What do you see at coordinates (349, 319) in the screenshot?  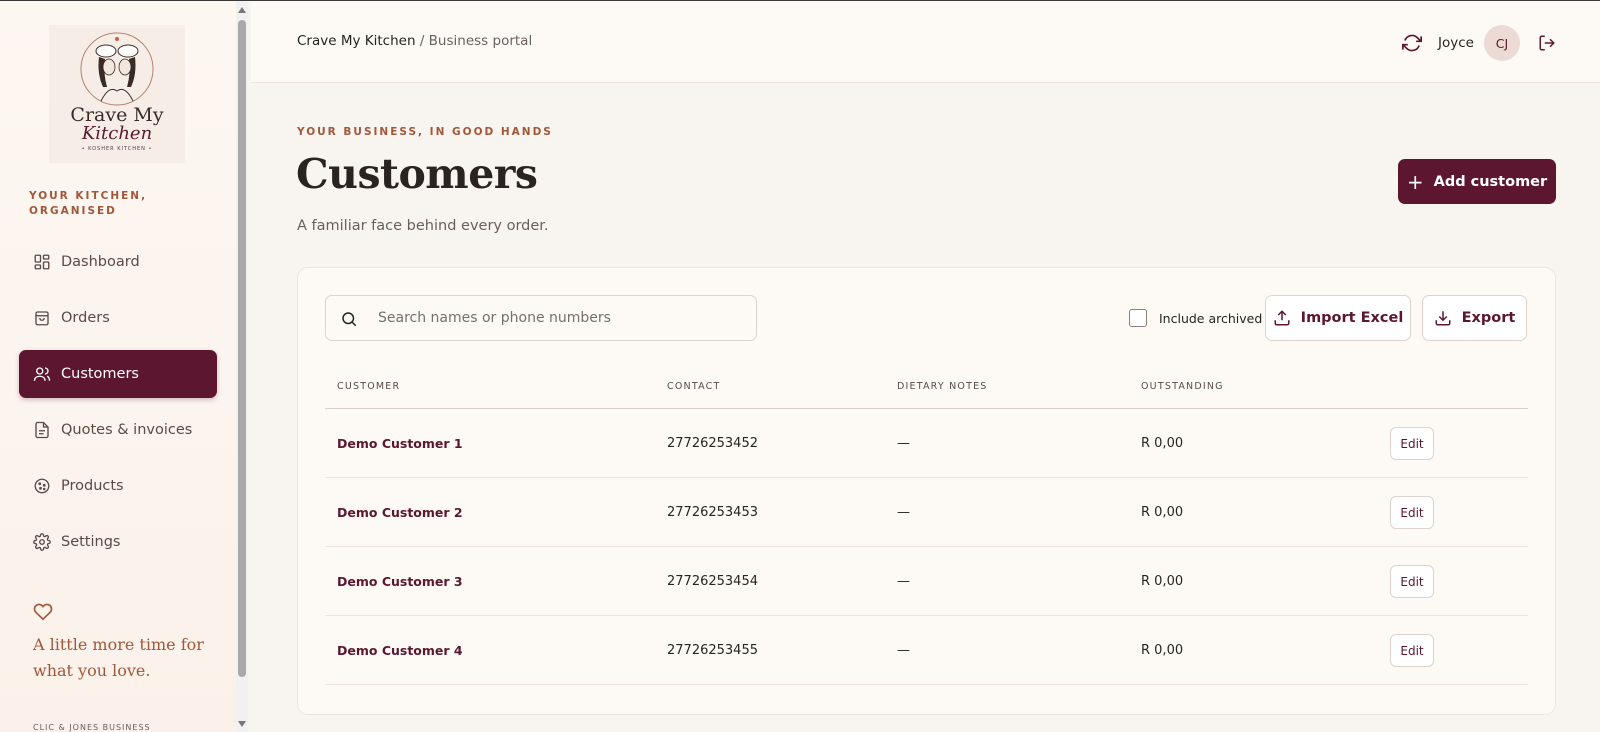 I see `search-icon` at bounding box center [349, 319].